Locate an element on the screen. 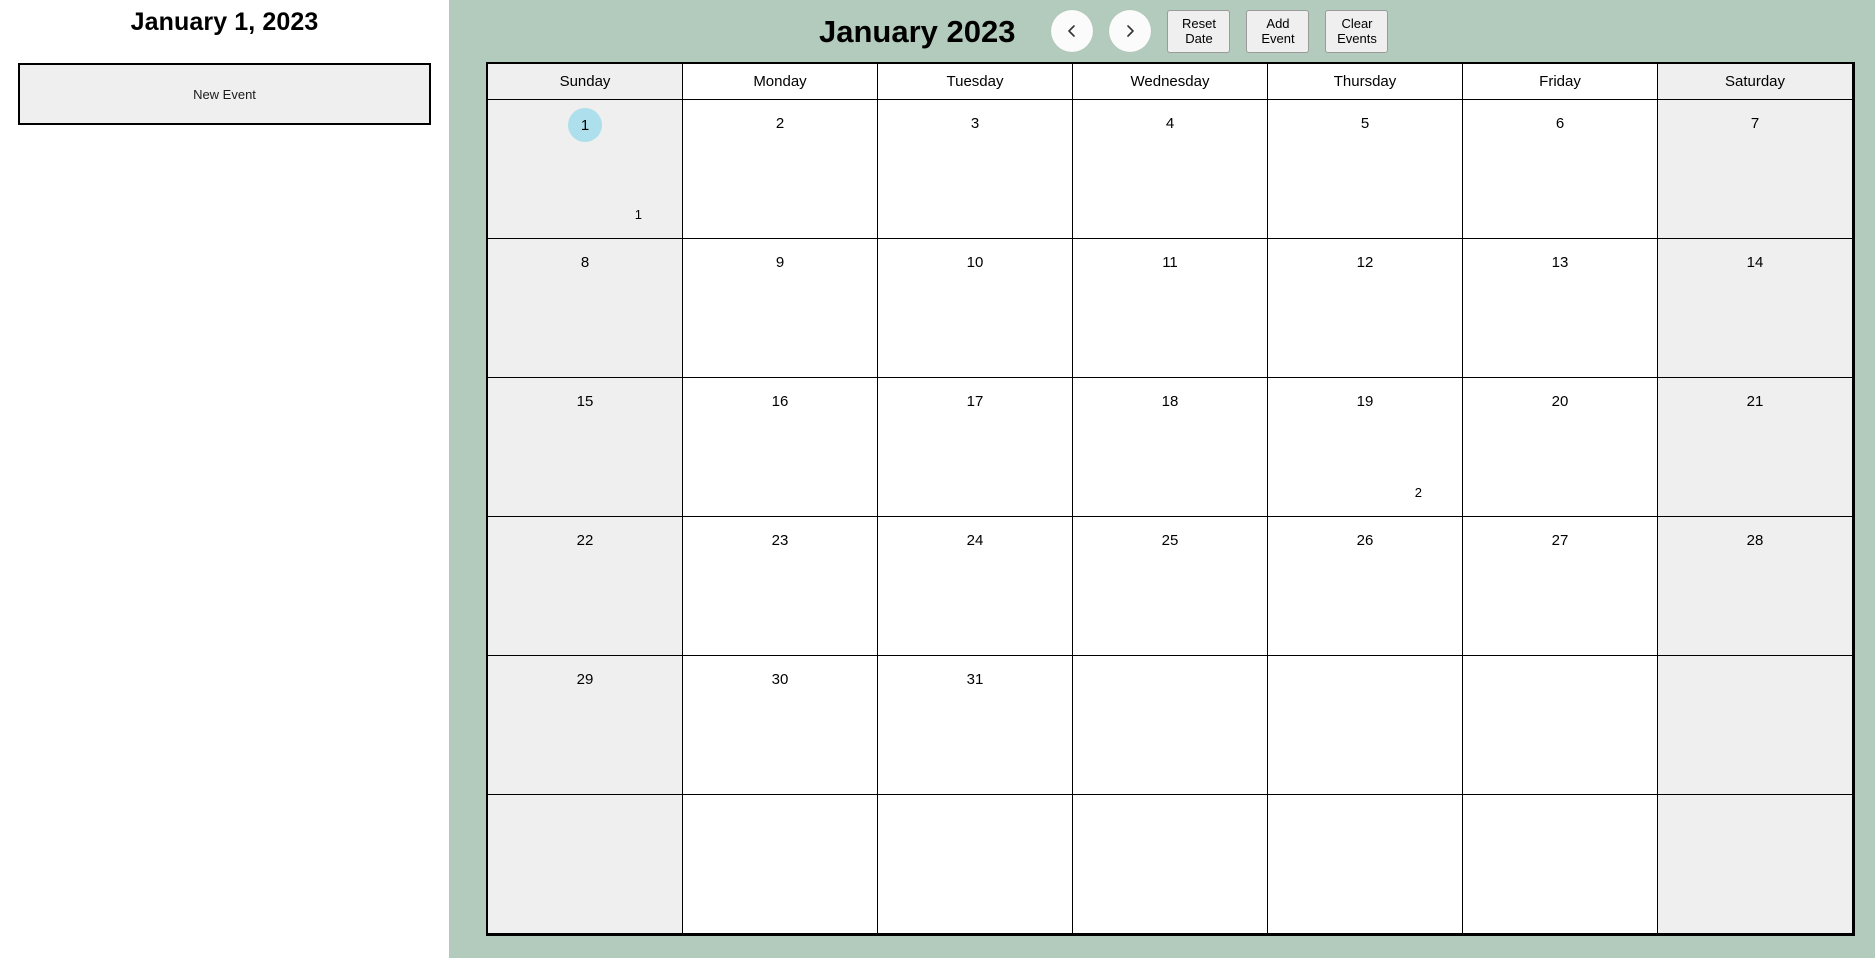  prev-month-button is located at coordinates (1072, 31).